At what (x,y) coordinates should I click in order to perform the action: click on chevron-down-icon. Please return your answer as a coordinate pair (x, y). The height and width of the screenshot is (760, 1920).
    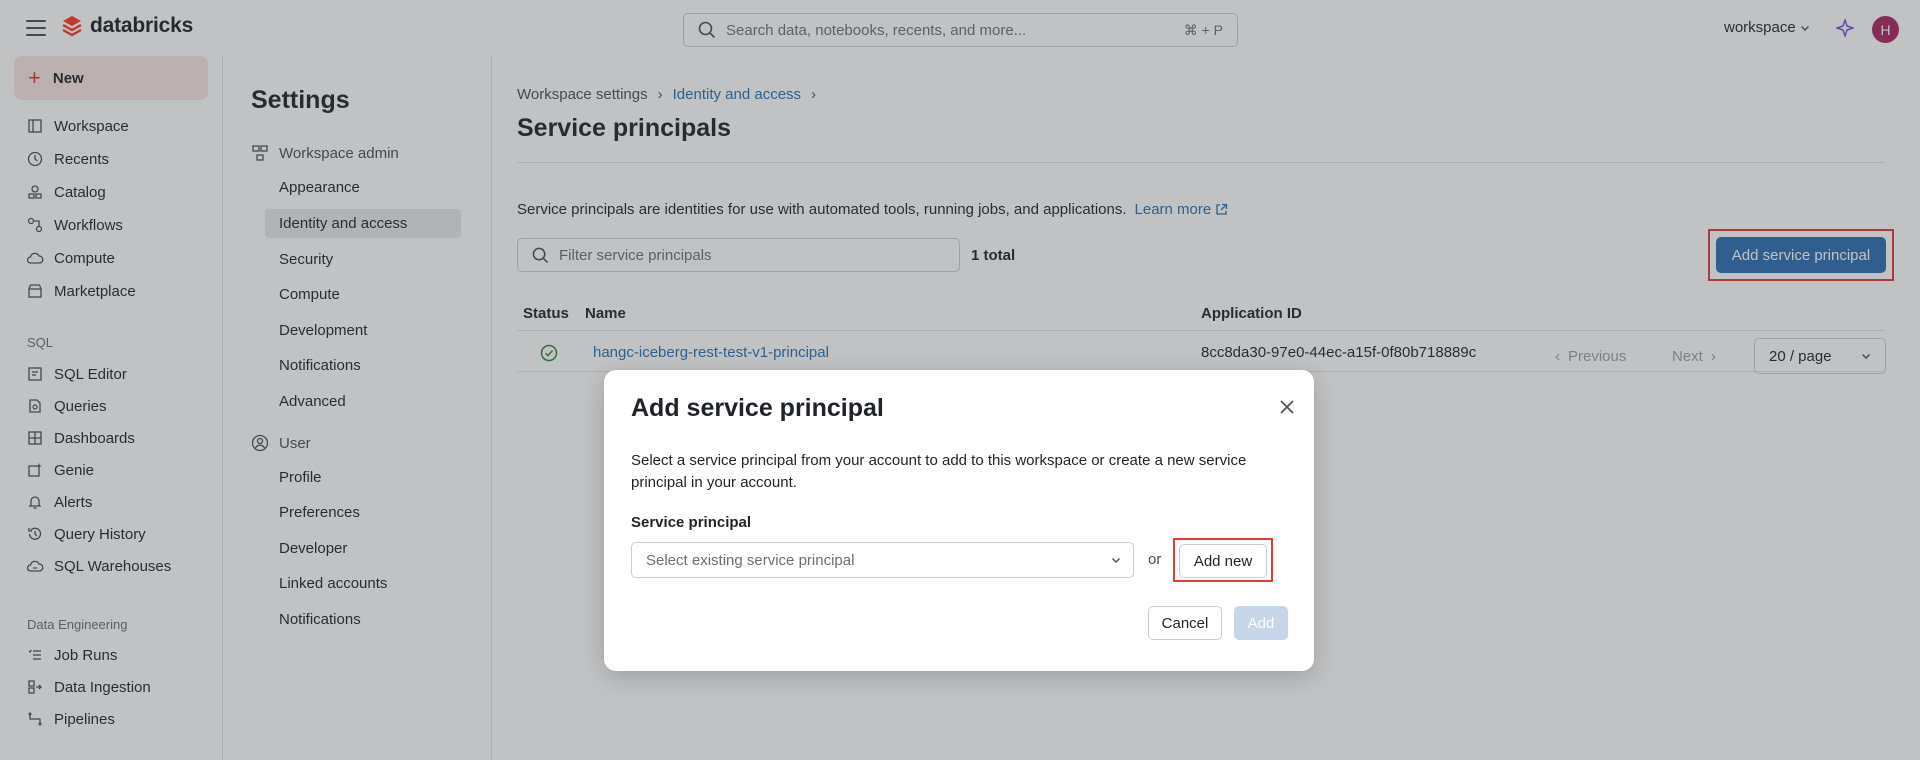
    Looking at the image, I should click on (1116, 560).